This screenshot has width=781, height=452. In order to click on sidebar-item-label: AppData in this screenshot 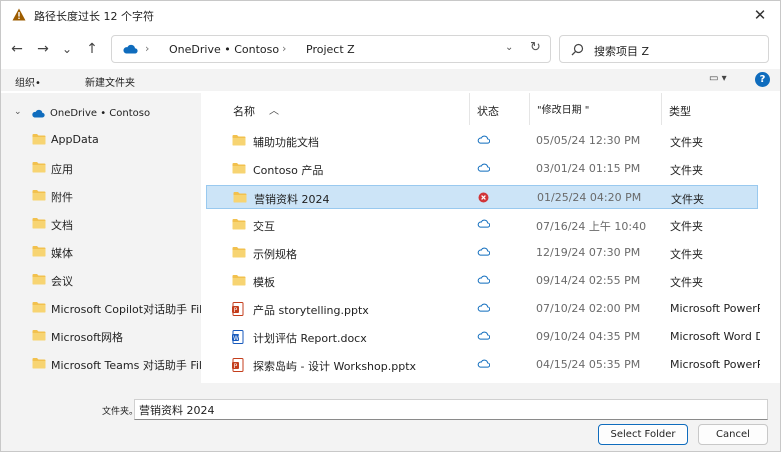, I will do `click(75, 139)`.